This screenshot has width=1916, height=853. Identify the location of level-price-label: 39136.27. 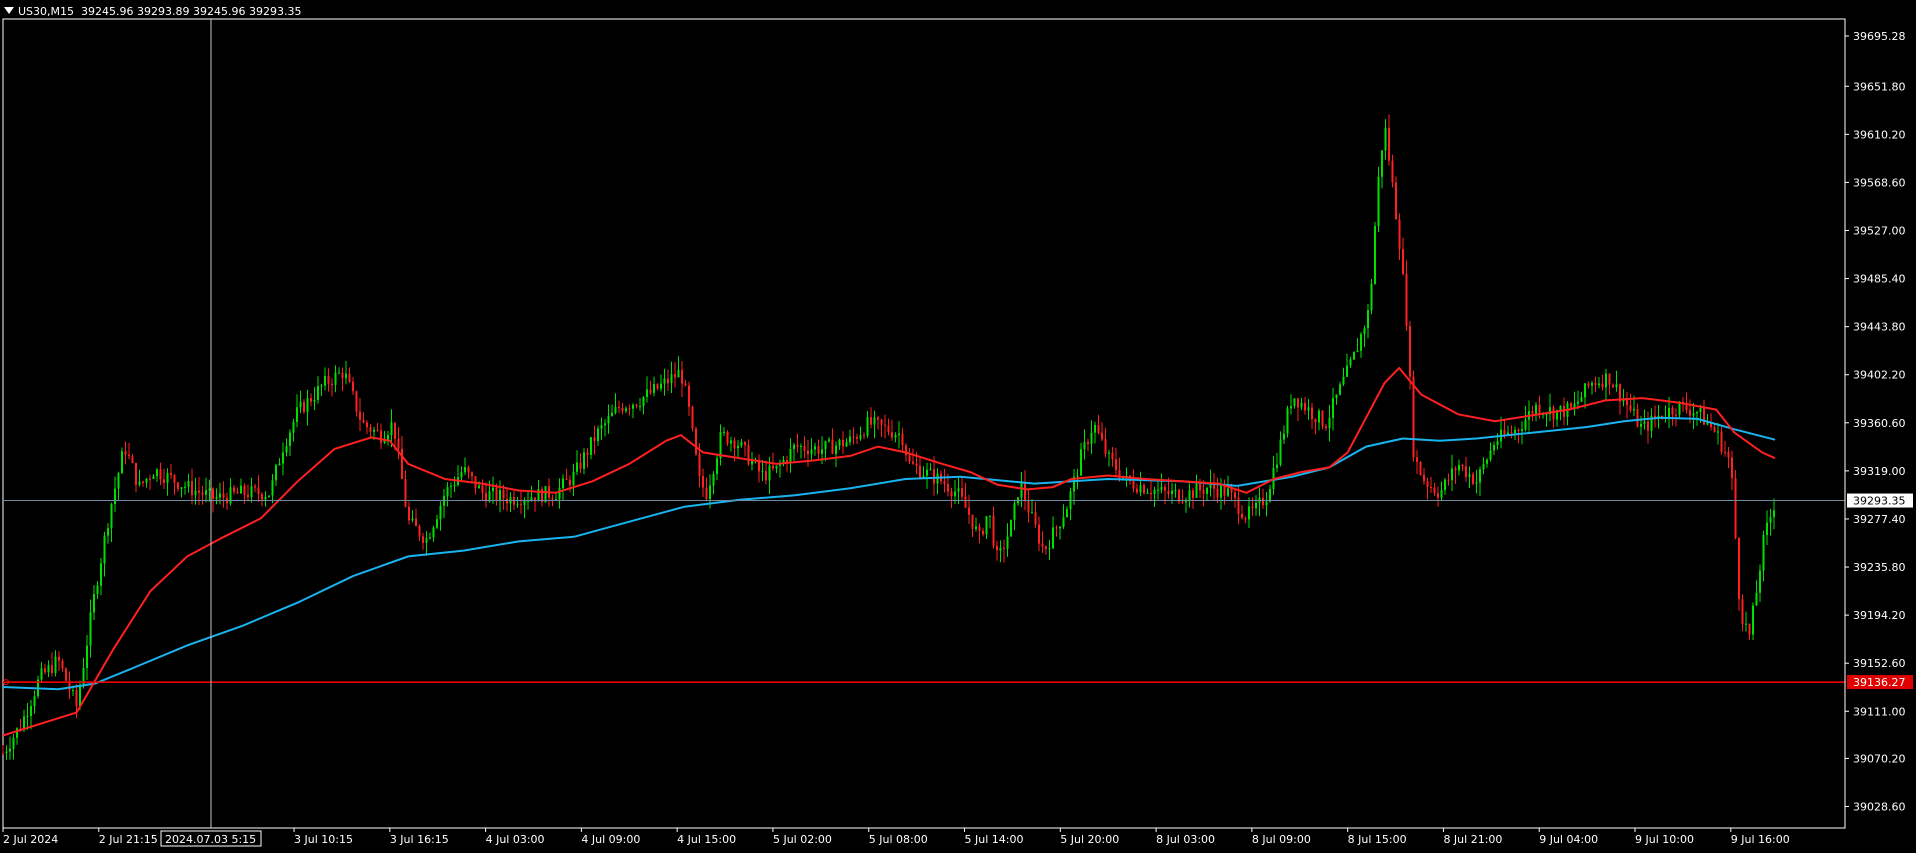
(1879, 682).